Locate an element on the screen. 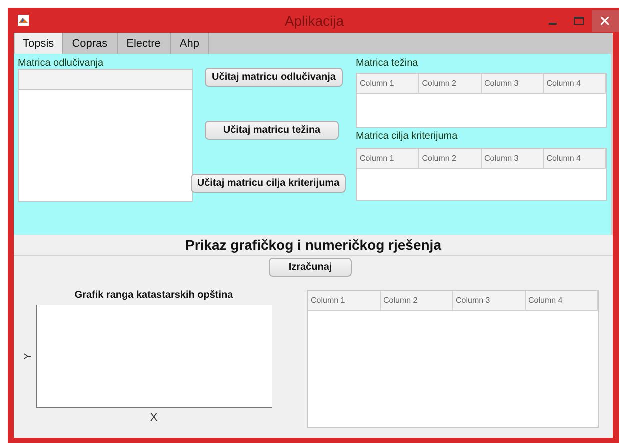  tab: Topsis is located at coordinates (39, 43).